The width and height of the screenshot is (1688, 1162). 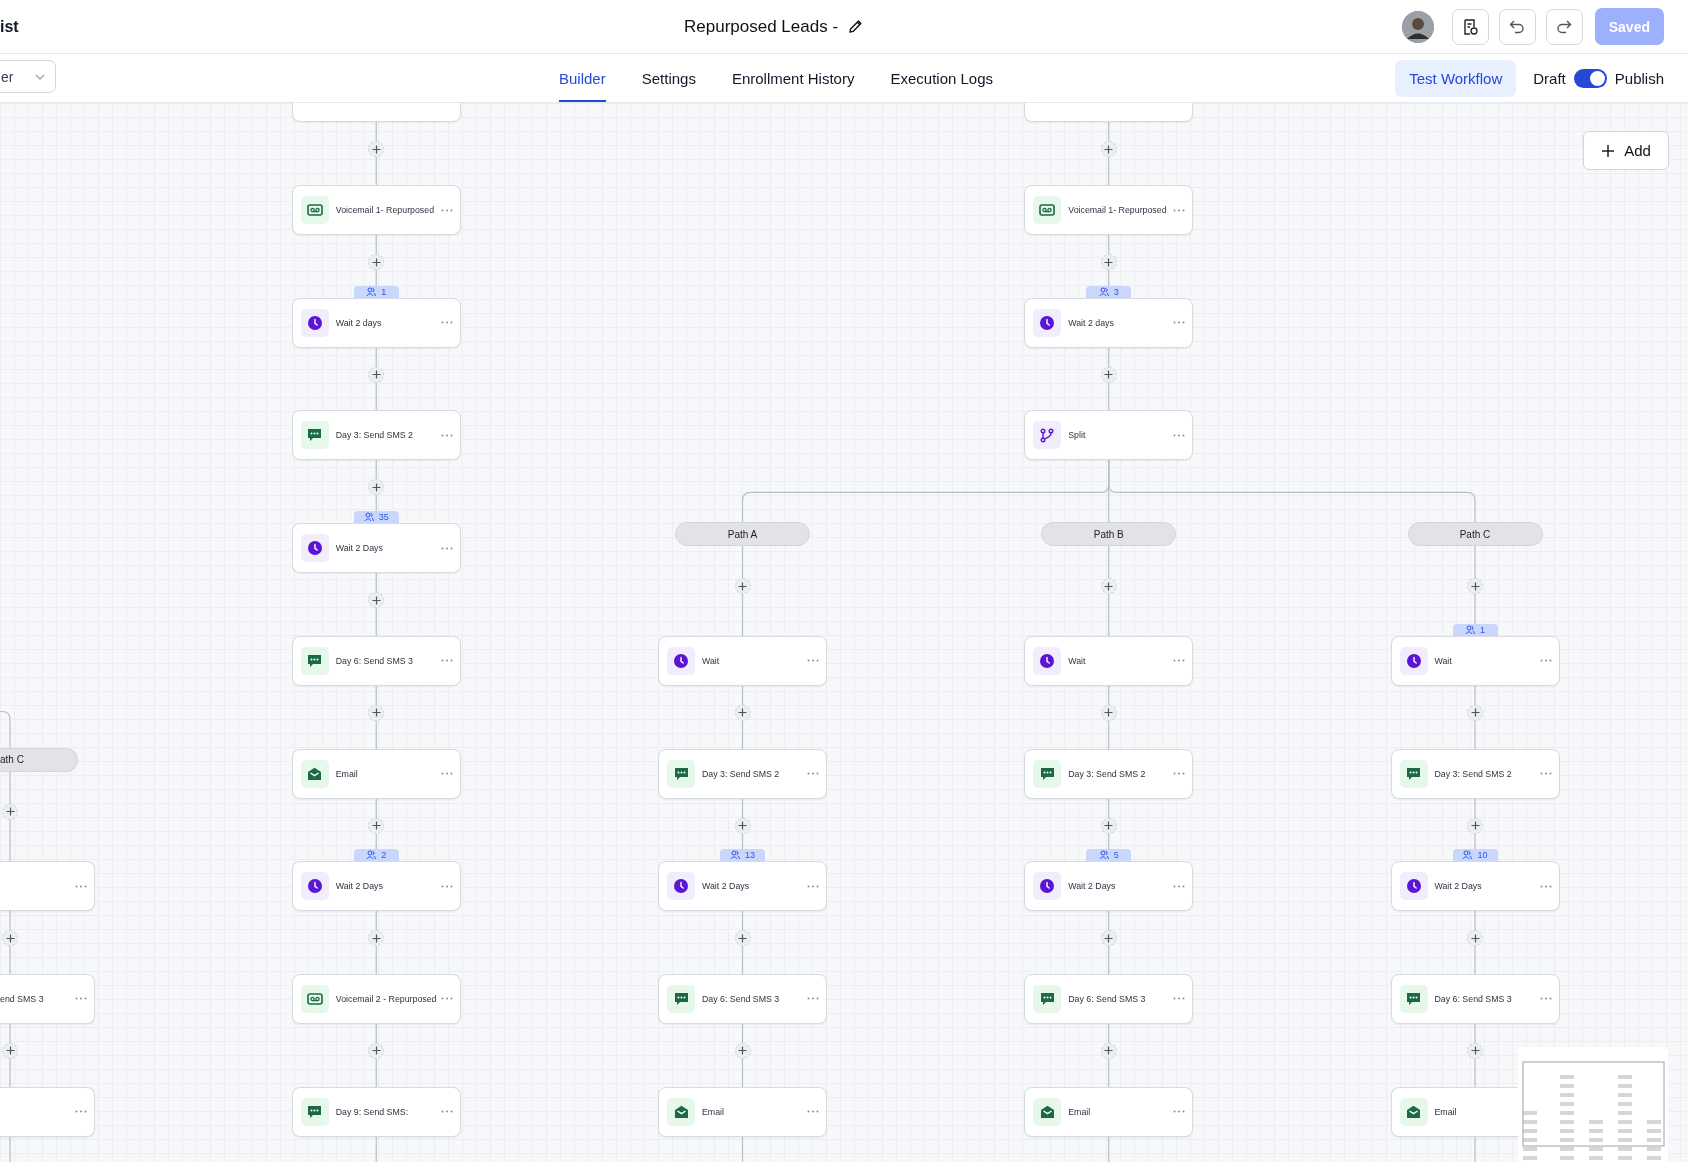 What do you see at coordinates (1626, 150) in the screenshot?
I see `add-button: Add` at bounding box center [1626, 150].